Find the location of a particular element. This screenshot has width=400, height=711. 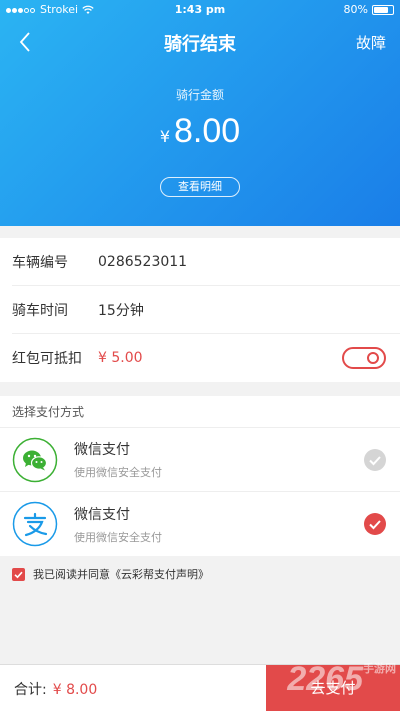

battery-icon is located at coordinates (383, 9).